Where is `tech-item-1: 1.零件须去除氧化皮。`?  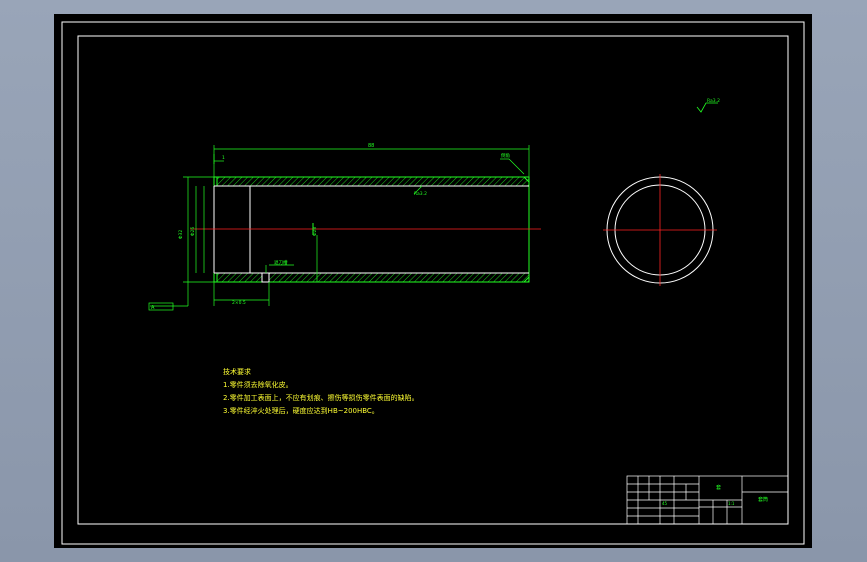 tech-item-1: 1.零件须去除氧化皮。 is located at coordinates (258, 384).